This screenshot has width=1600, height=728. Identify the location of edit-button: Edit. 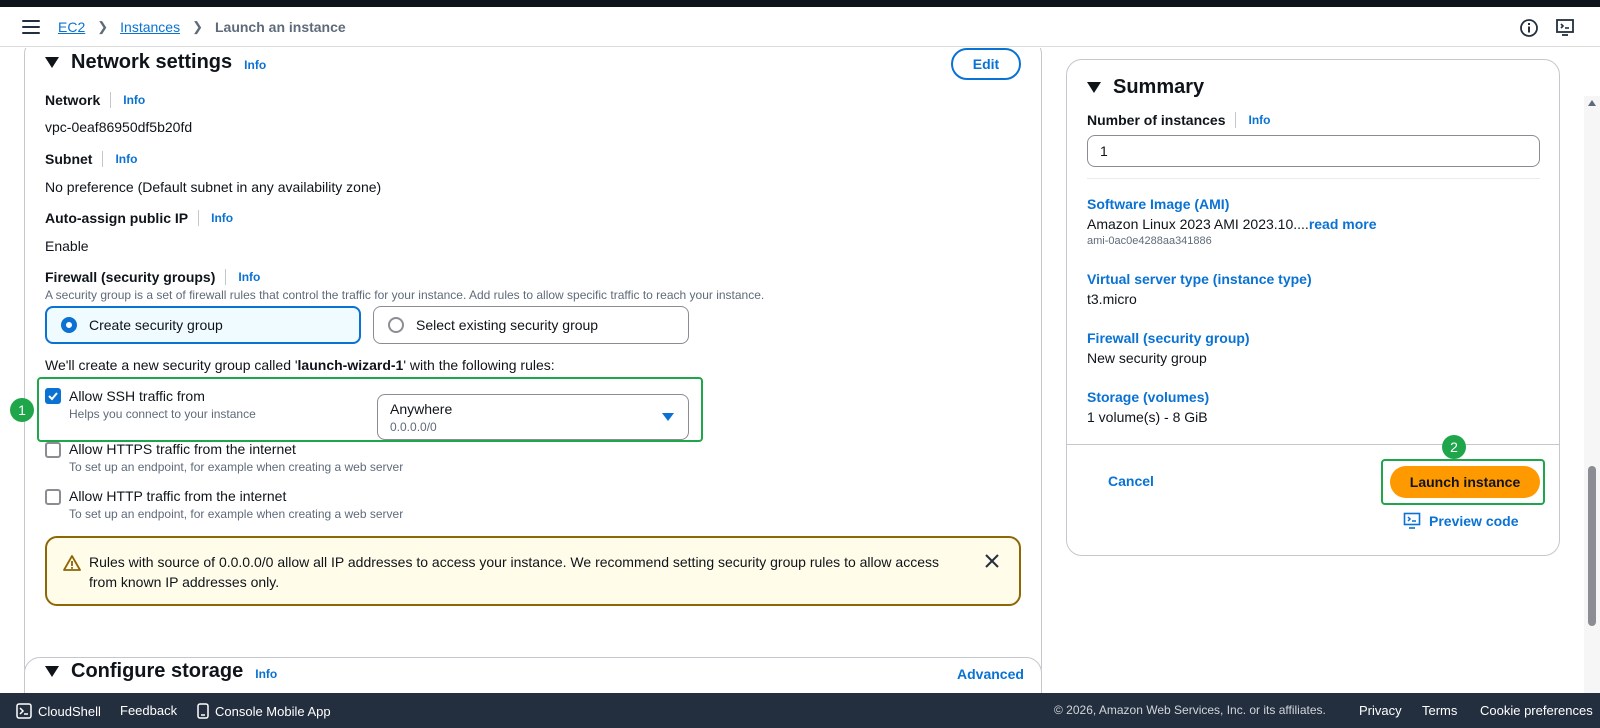
(986, 64).